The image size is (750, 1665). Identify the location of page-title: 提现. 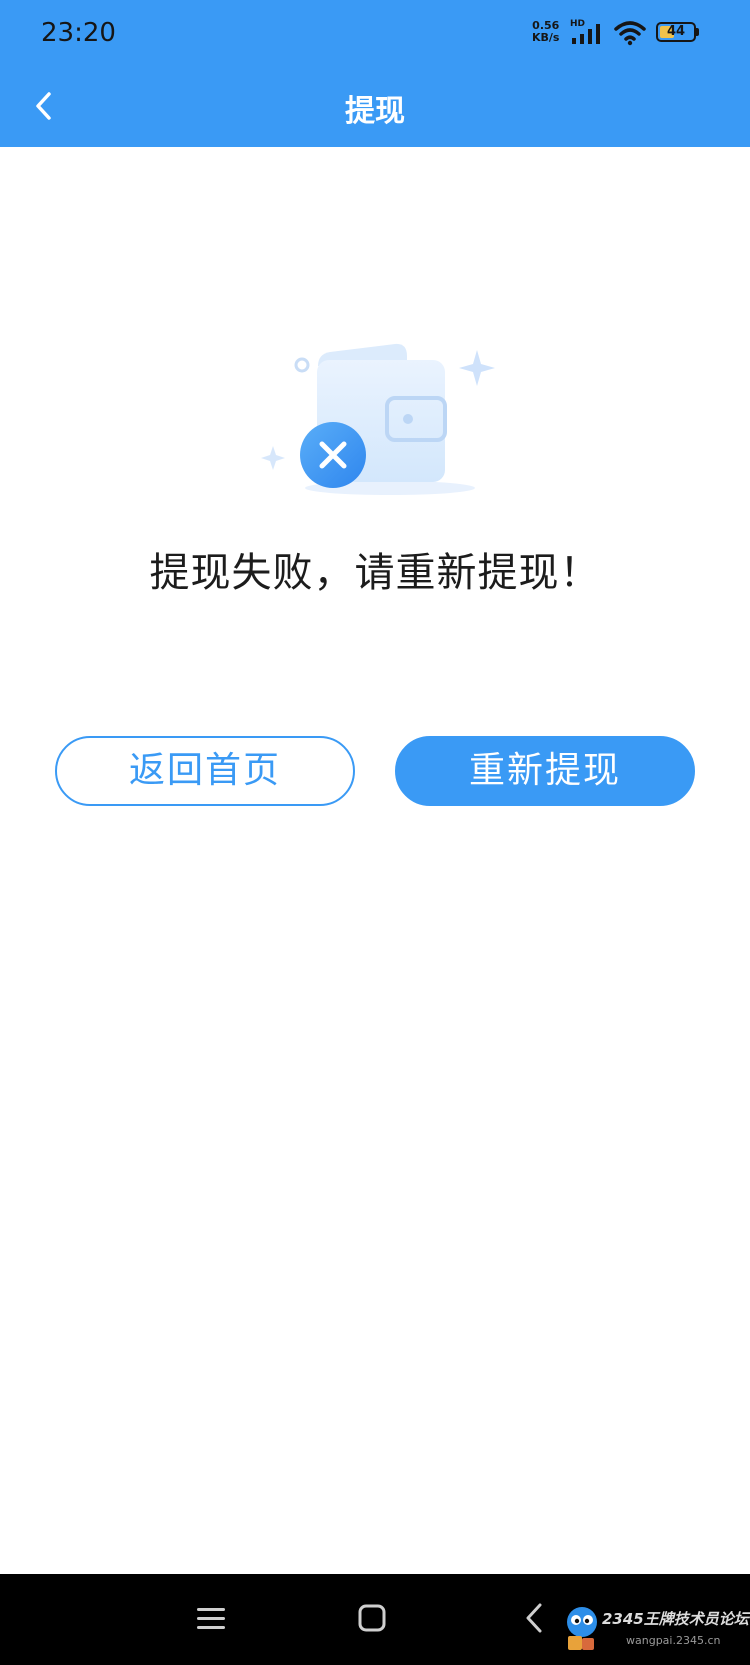
(375, 111).